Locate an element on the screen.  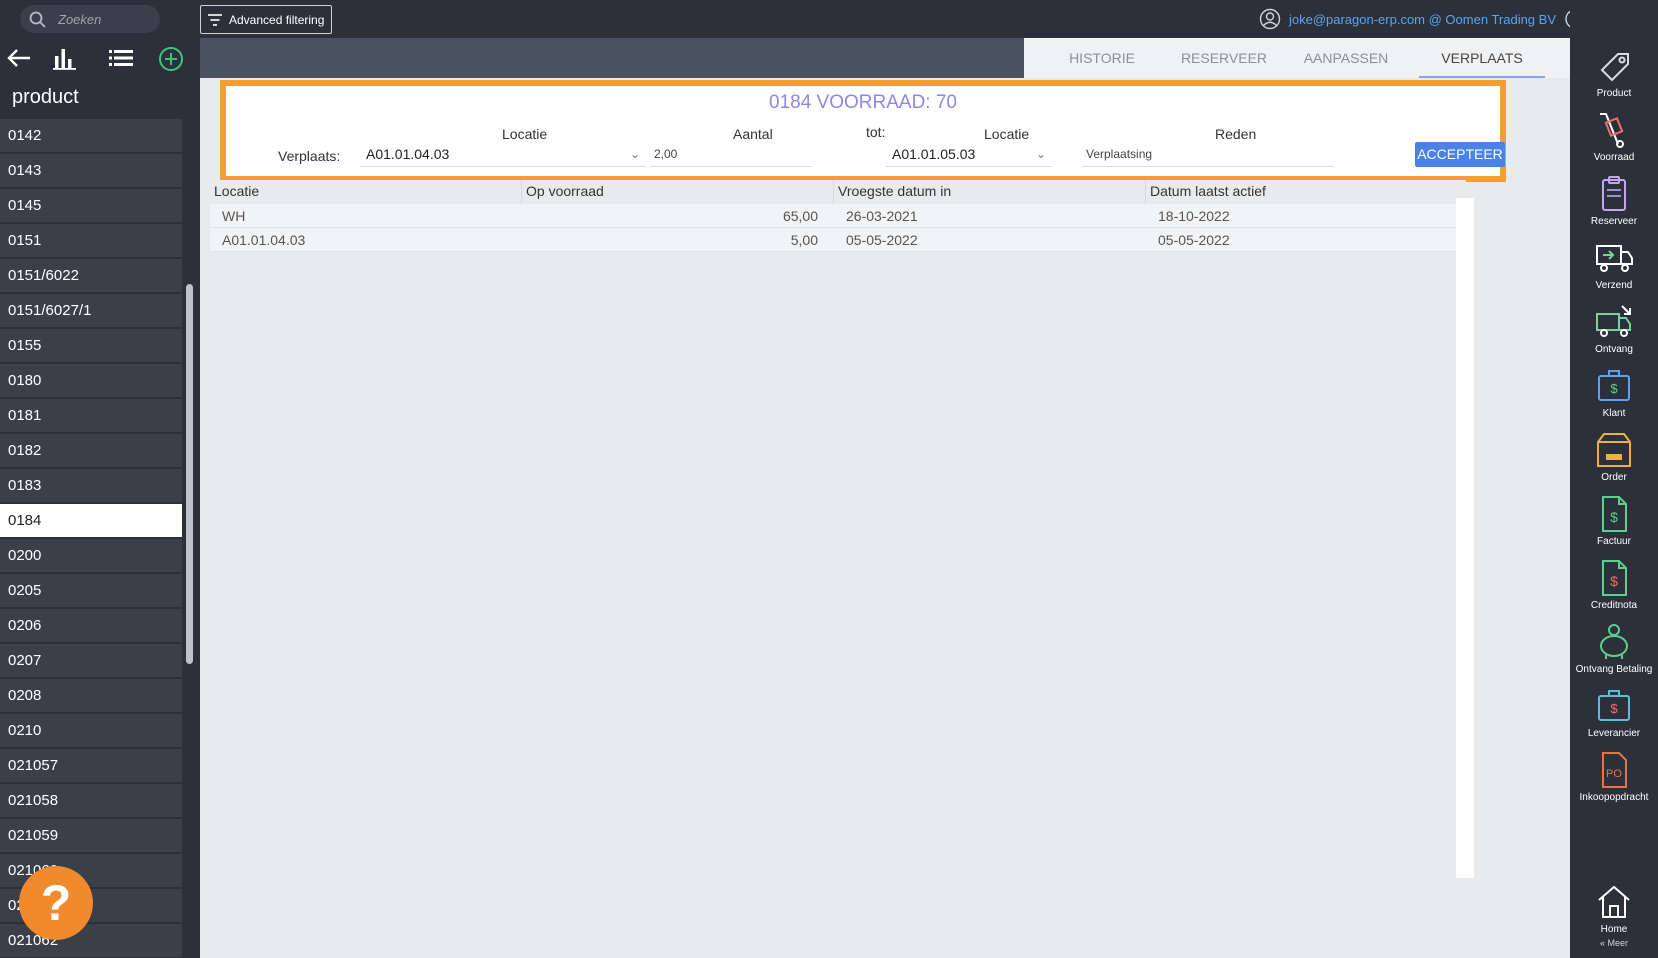
nav-home: Home is located at coordinates (1614, 910).